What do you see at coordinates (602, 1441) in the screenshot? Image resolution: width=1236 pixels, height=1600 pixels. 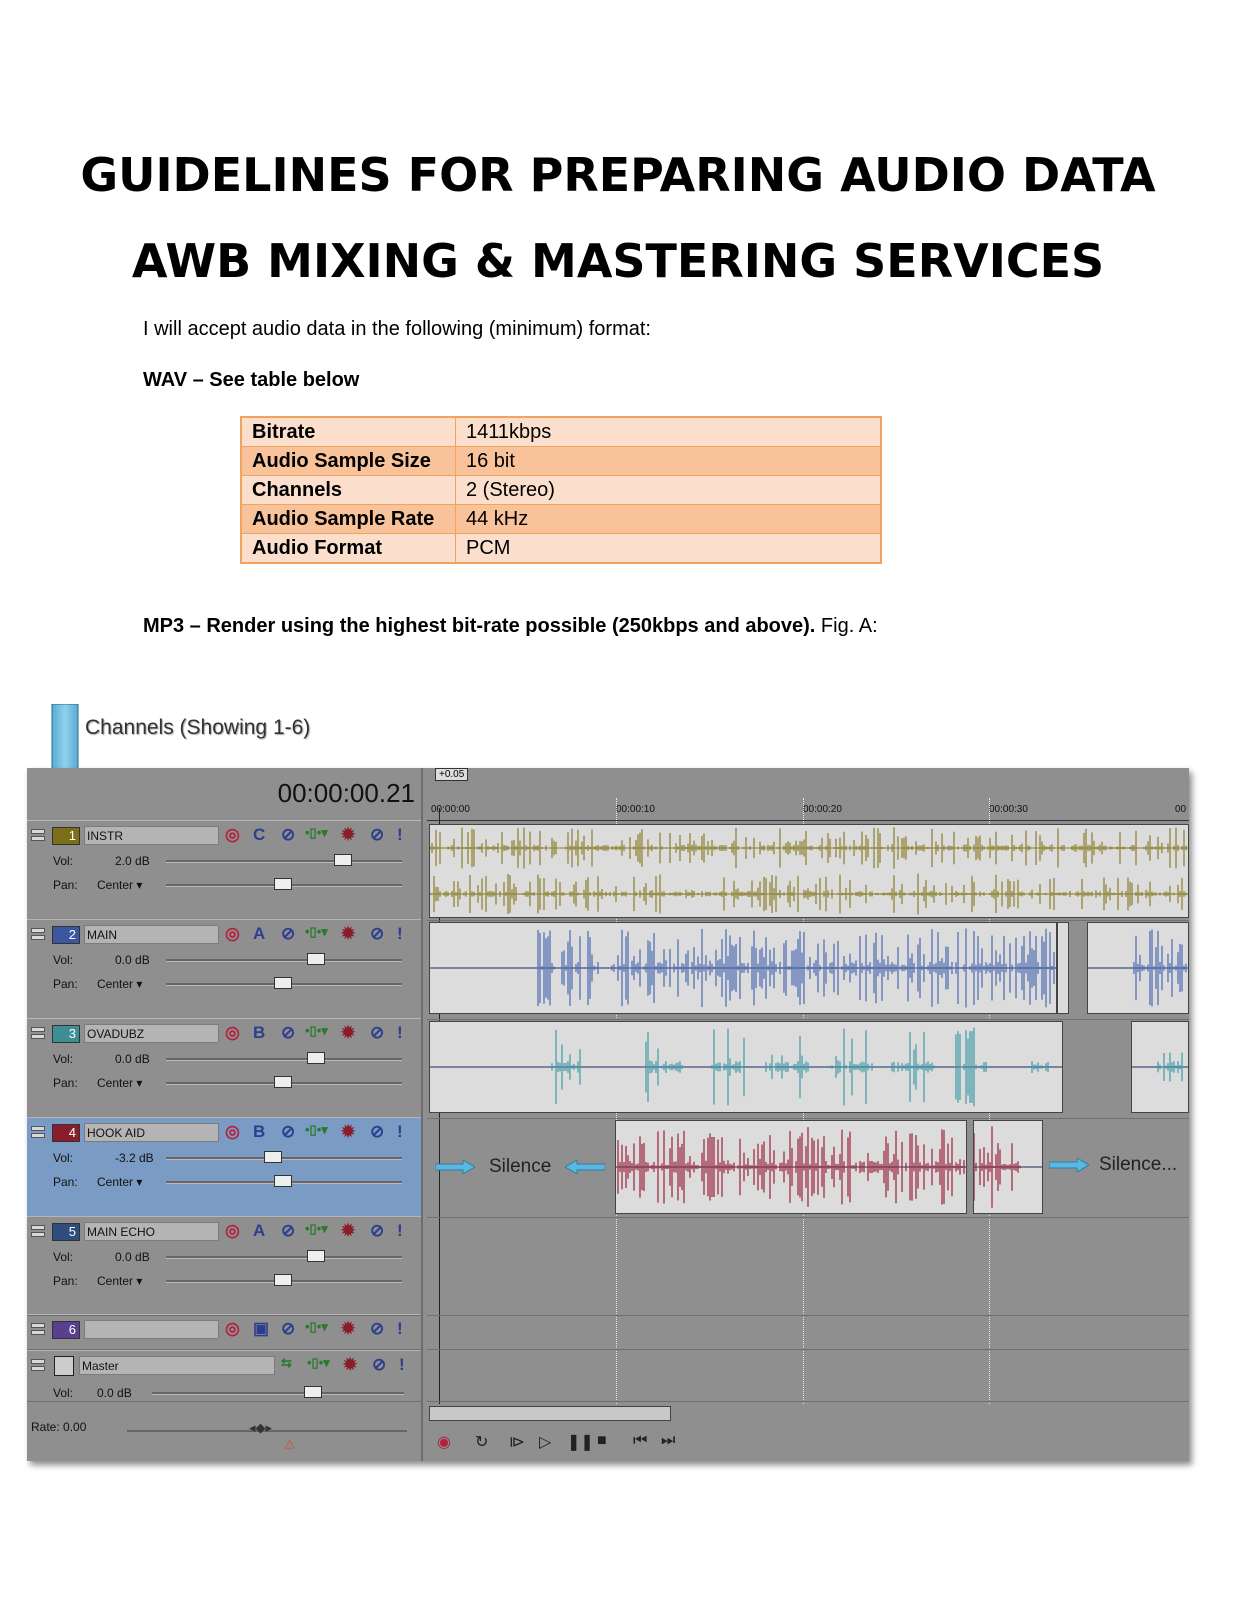 I see `stop-icon: ■` at bounding box center [602, 1441].